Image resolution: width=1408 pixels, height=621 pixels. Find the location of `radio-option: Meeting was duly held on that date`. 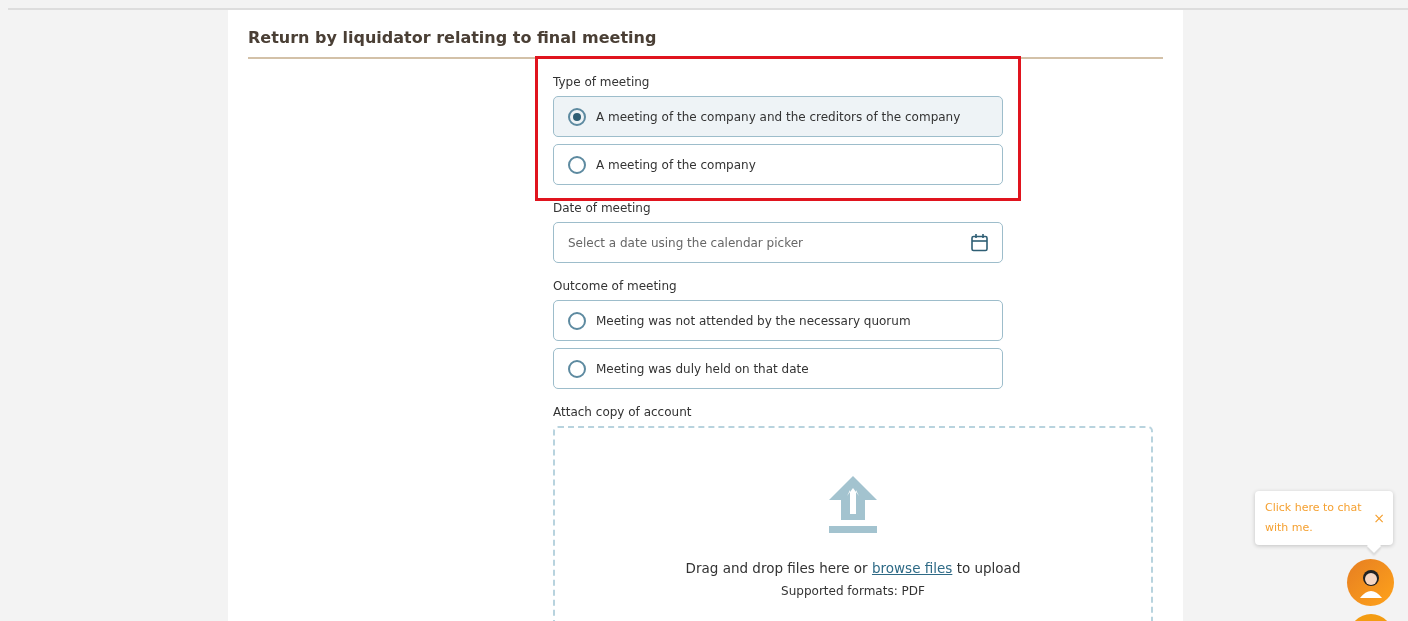

radio-option: Meeting was duly held on that date is located at coordinates (778, 368).